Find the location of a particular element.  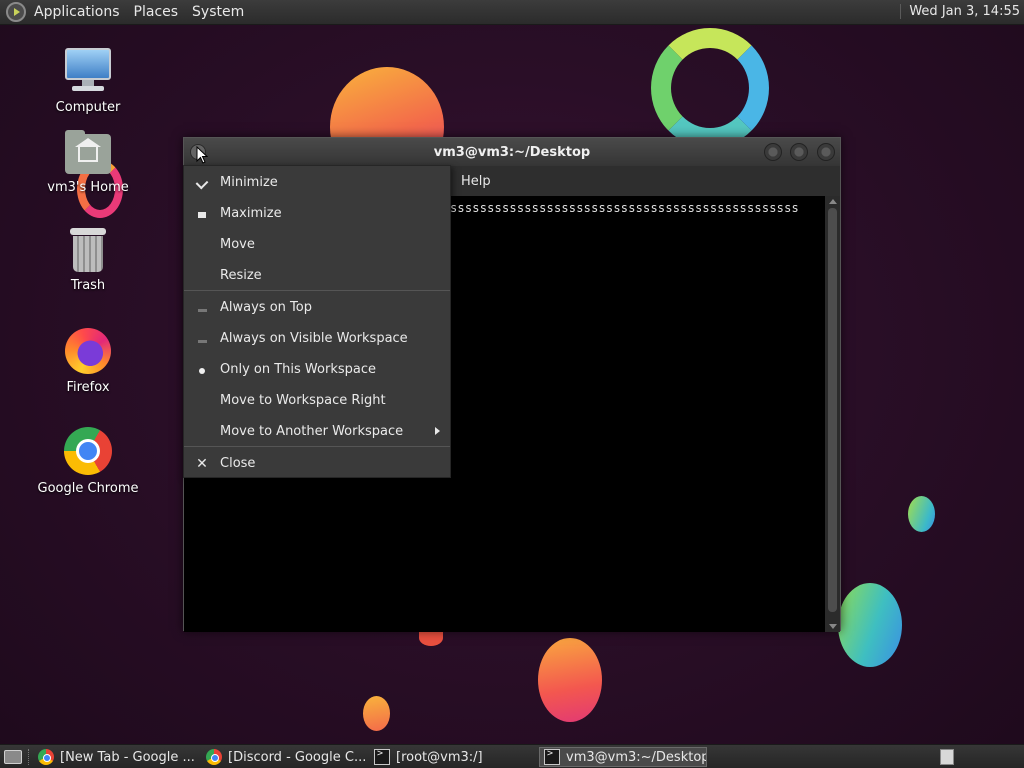

window-titlebar: vm3@vm3:~/Desktop is located at coordinates (512, 152).